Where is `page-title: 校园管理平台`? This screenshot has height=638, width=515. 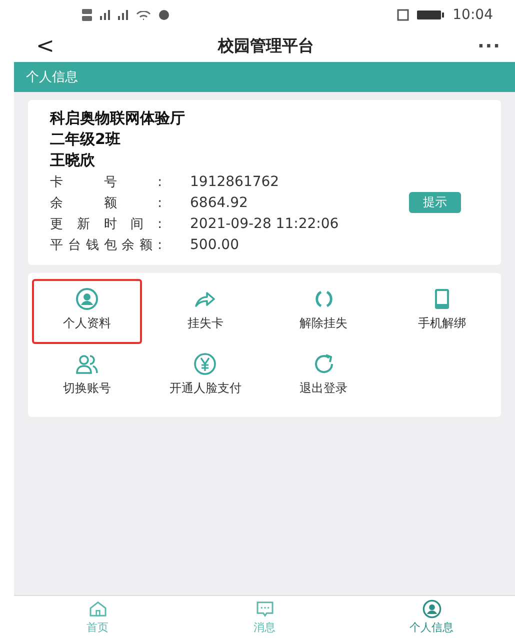 page-title: 校园管理平台 is located at coordinates (266, 46).